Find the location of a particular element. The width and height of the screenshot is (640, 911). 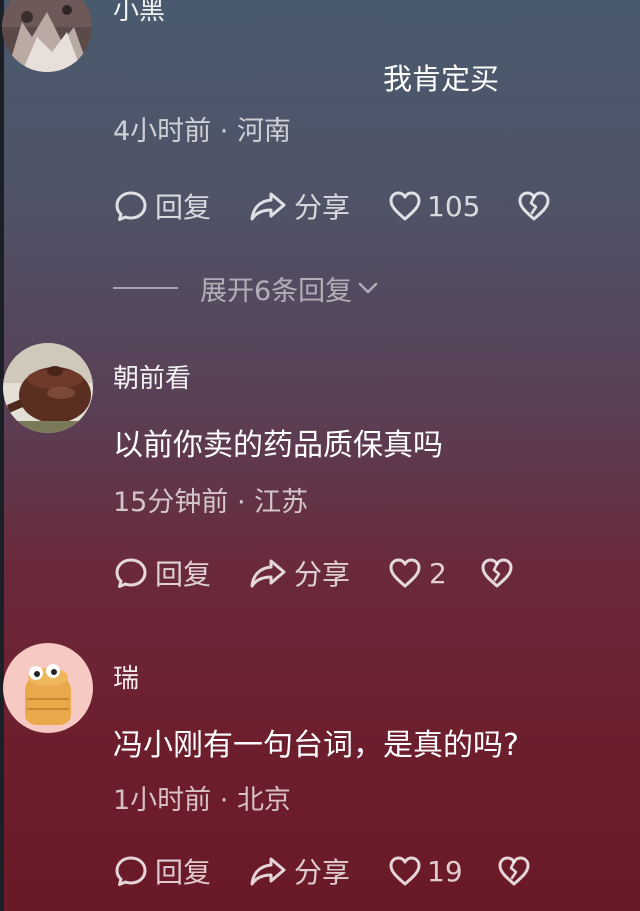

comment-text: 我肯定买 is located at coordinates (441, 79).